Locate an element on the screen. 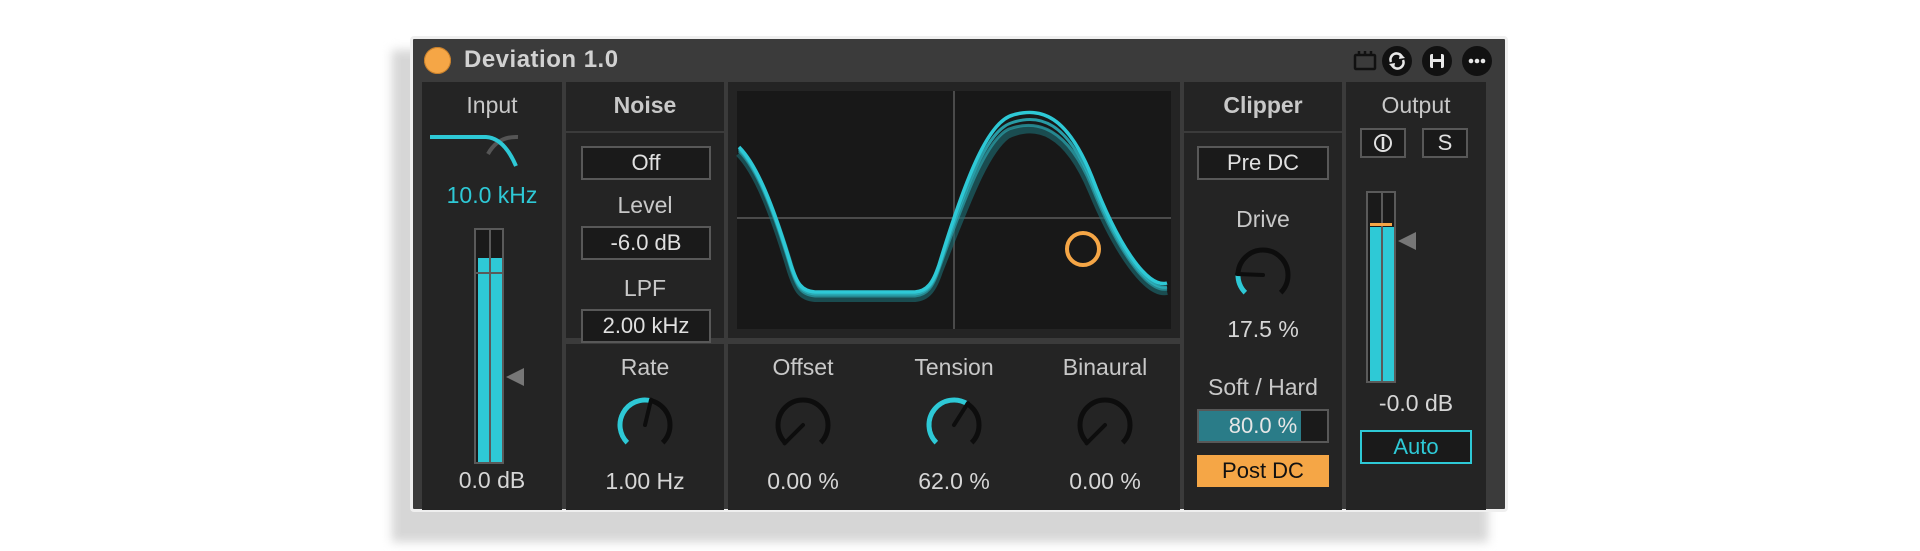 The height and width of the screenshot is (551, 1920). more-icon is located at coordinates (1477, 61).